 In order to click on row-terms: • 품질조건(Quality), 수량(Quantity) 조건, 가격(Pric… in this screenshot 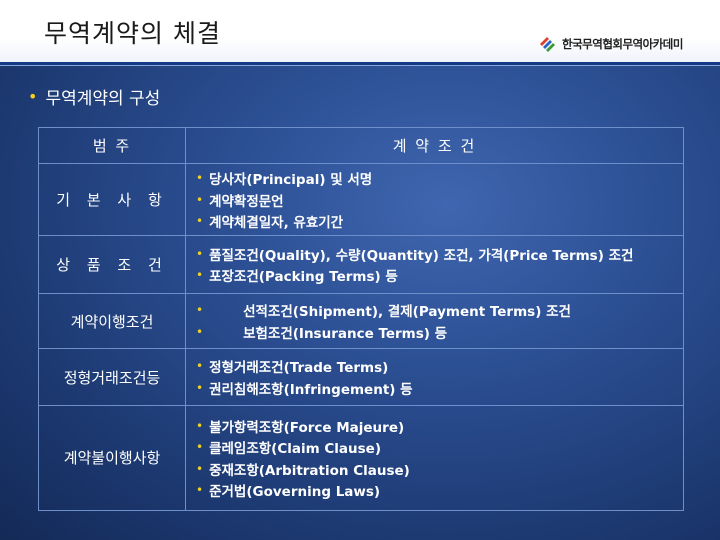, I will do `click(434, 264)`.